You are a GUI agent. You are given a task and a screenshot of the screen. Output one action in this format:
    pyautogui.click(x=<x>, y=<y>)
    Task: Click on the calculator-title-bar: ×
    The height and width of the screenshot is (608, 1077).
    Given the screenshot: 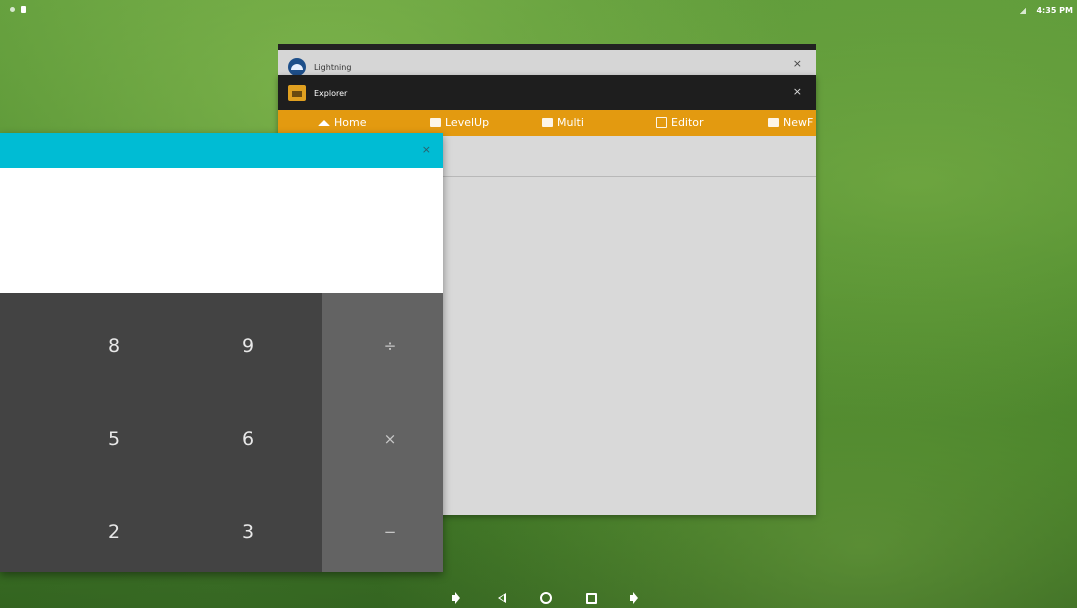 What is the action you would take?
    pyautogui.click(x=221, y=150)
    